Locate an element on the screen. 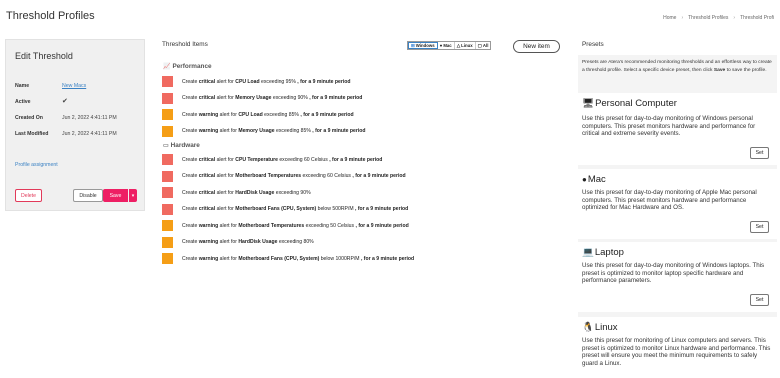 The height and width of the screenshot is (378, 780). filter-mac-button: ● Mac is located at coordinates (446, 45).